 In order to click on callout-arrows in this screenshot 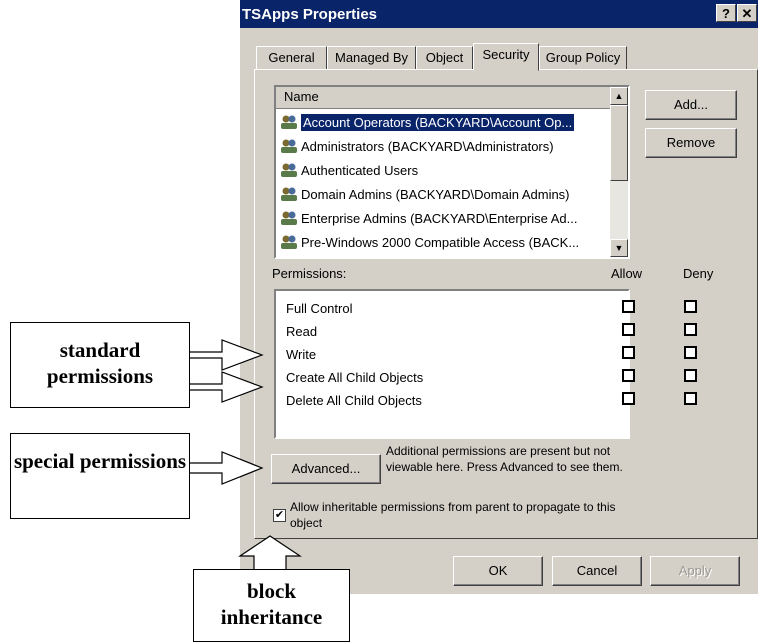, I will do `click(244, 456)`.